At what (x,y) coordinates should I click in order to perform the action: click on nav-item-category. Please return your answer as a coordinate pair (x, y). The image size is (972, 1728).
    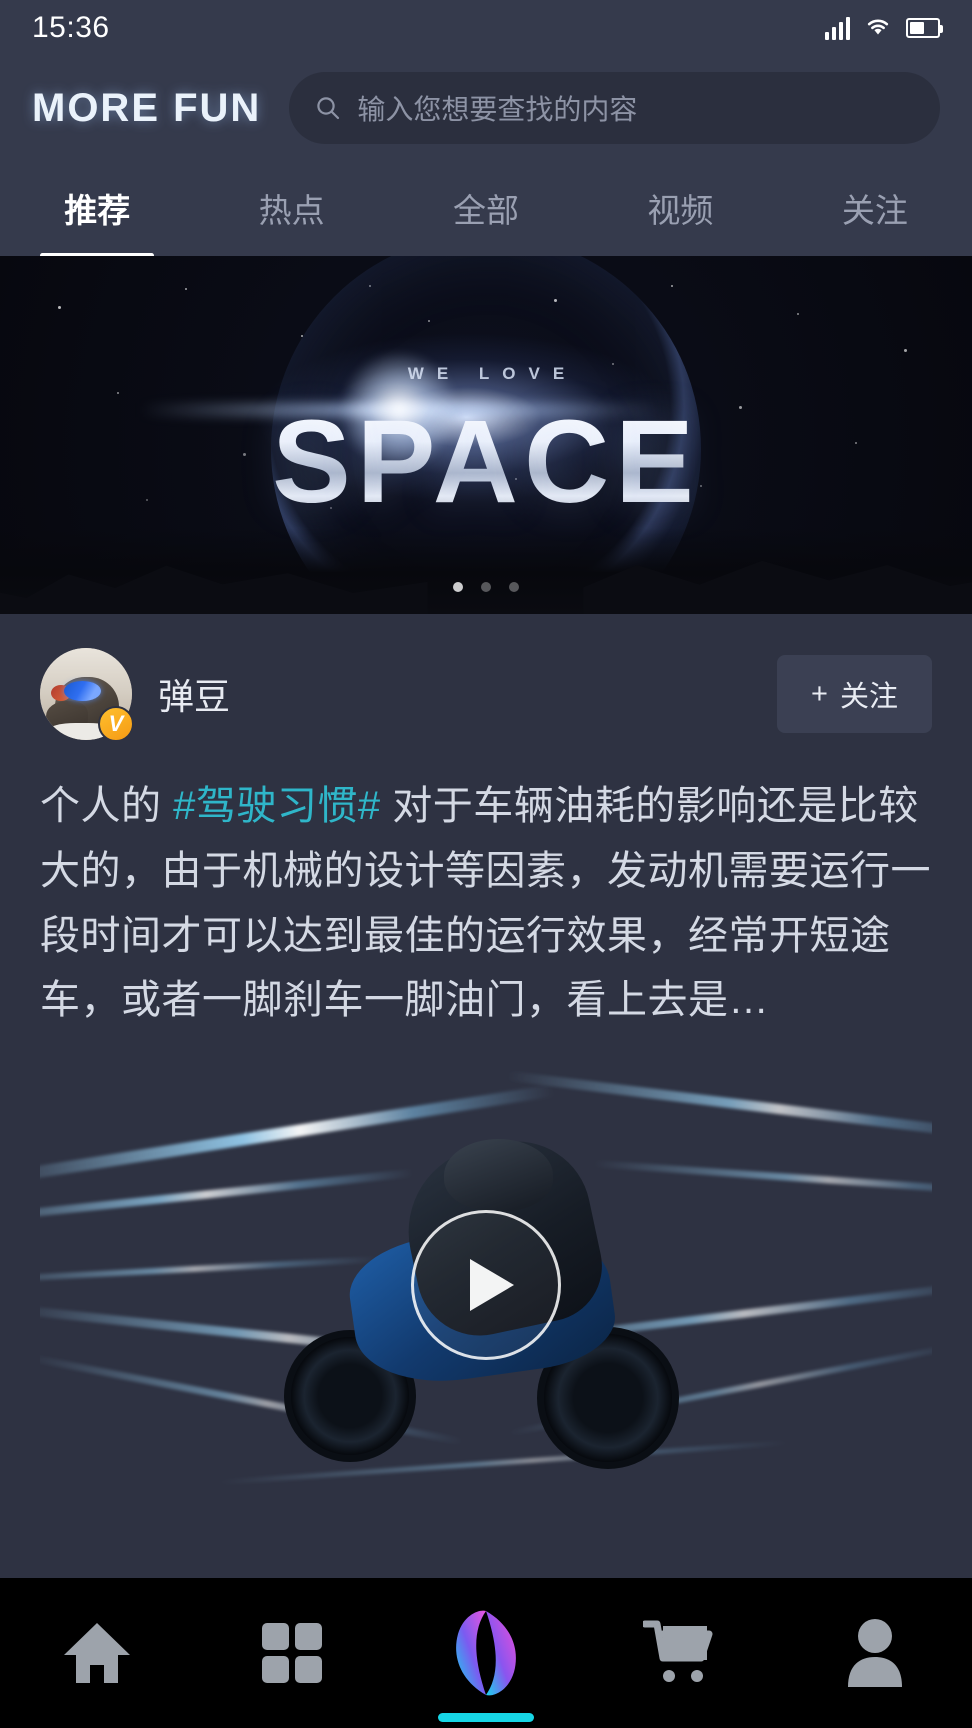
    Looking at the image, I should click on (291, 1653).